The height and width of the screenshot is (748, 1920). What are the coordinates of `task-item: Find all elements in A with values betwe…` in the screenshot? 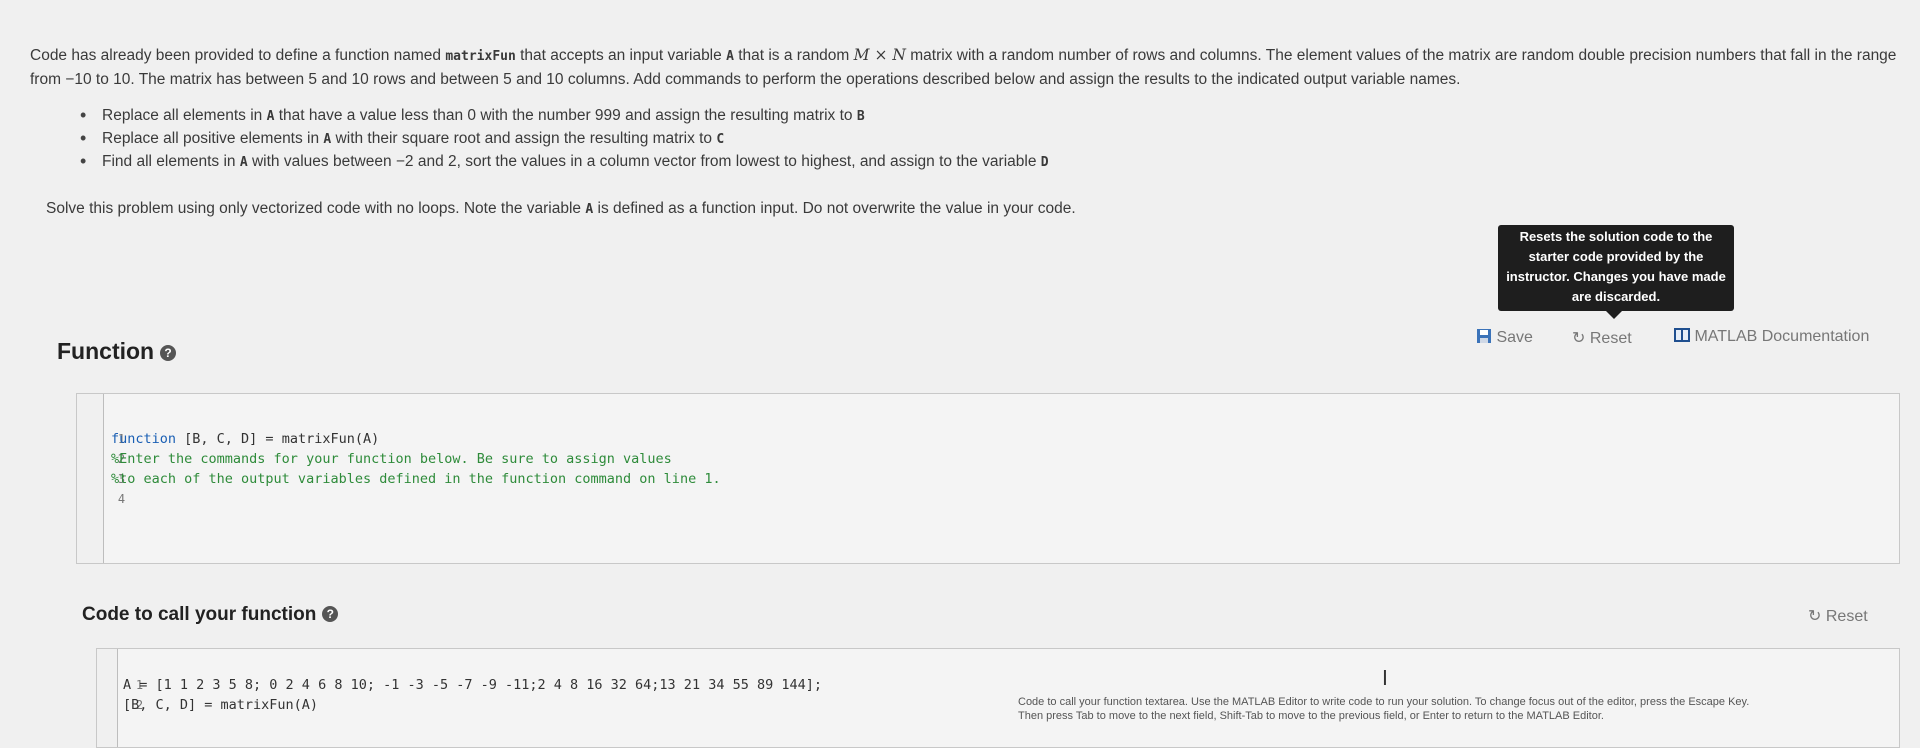 It's located at (564, 161).